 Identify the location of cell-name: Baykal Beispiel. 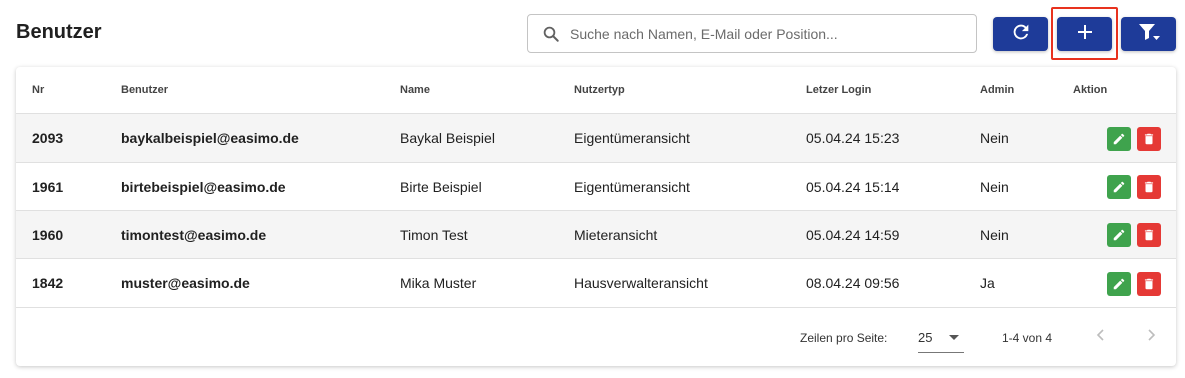
(447, 138).